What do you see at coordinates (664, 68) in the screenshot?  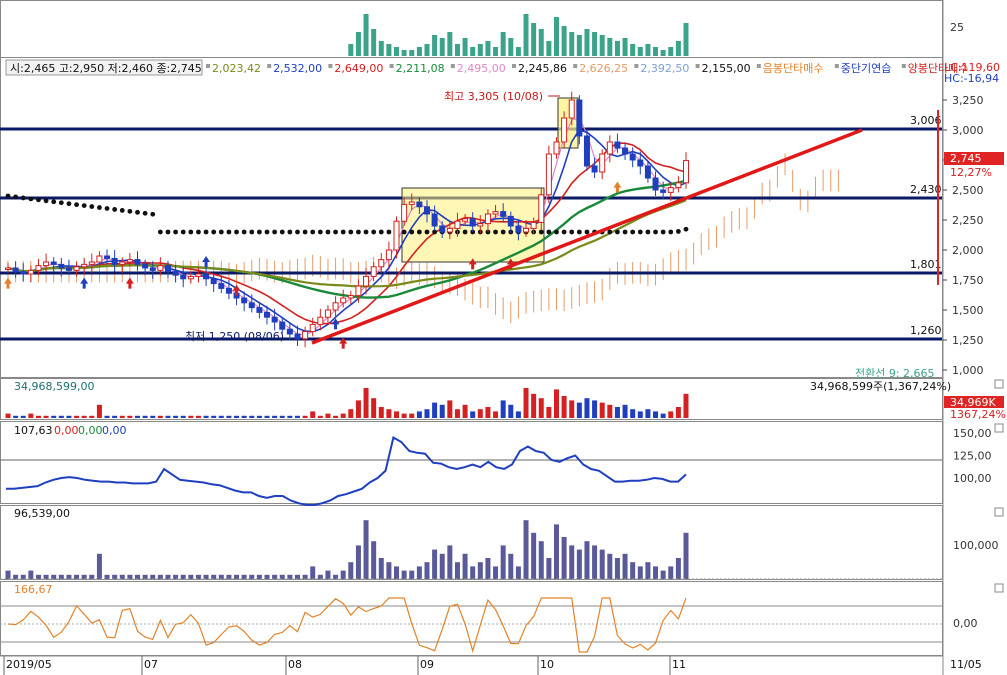 I see `ma-value-7: 2,392,50` at bounding box center [664, 68].